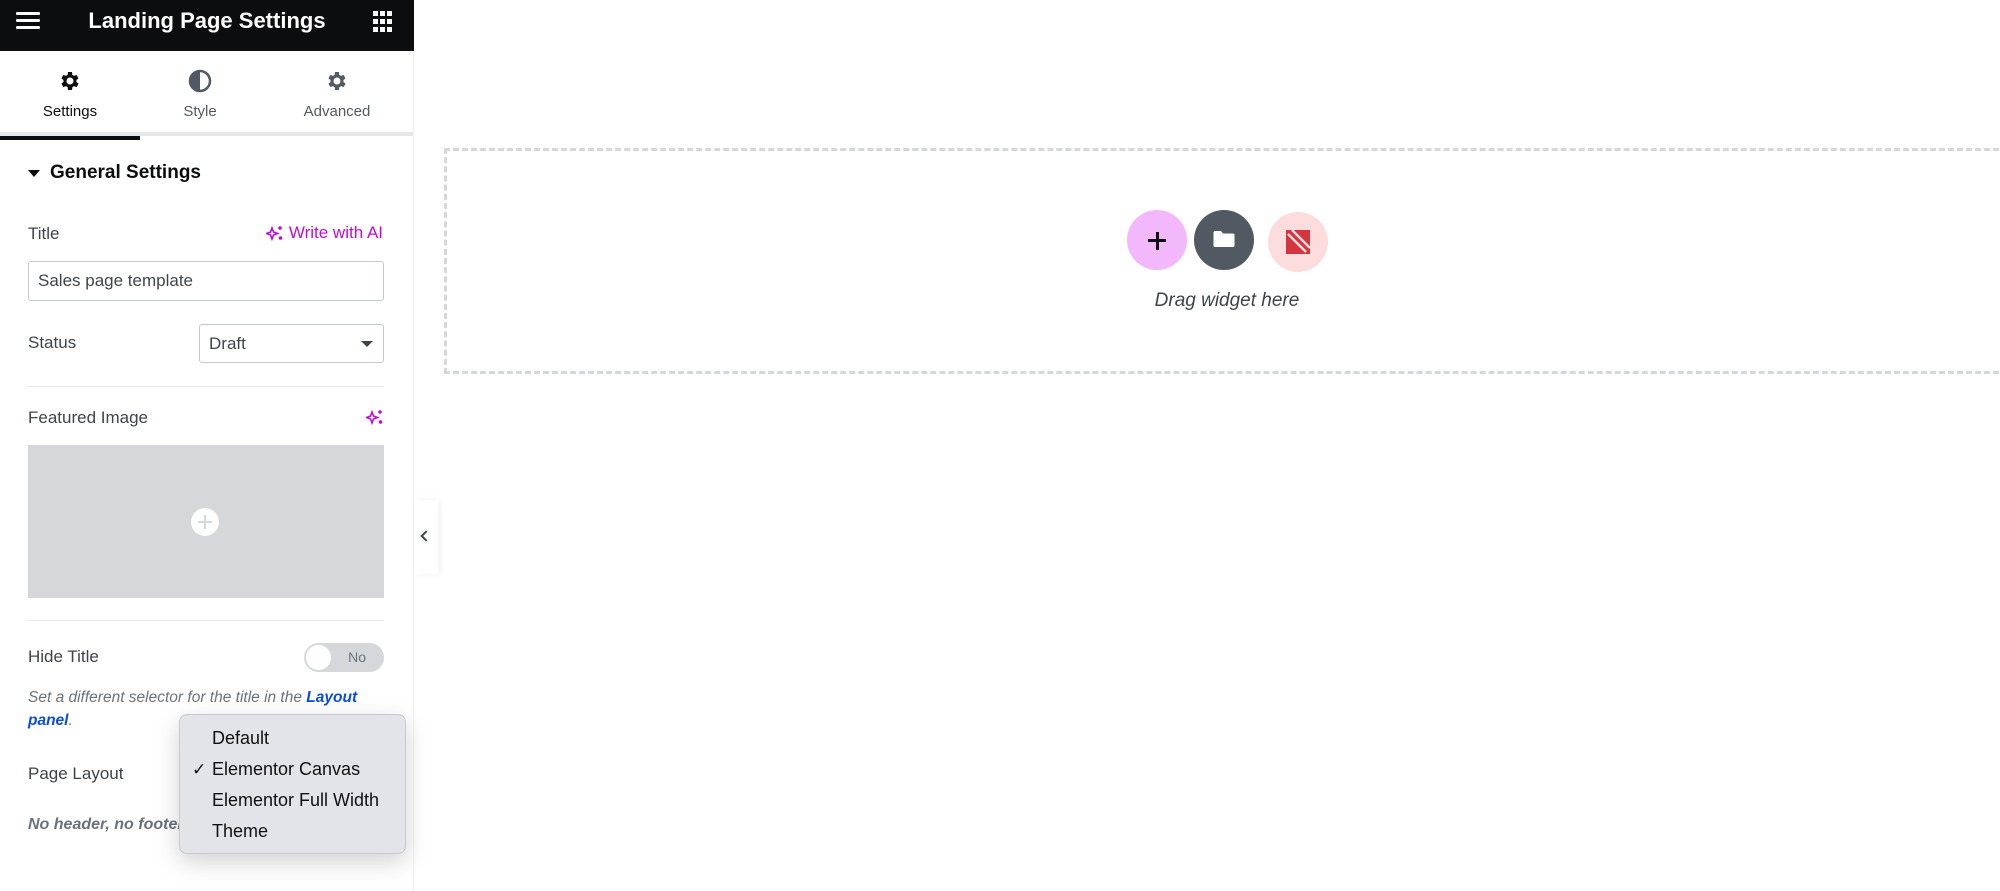 The height and width of the screenshot is (891, 2000). I want to click on menu-item-label: Elementor Canvas, so click(286, 769).